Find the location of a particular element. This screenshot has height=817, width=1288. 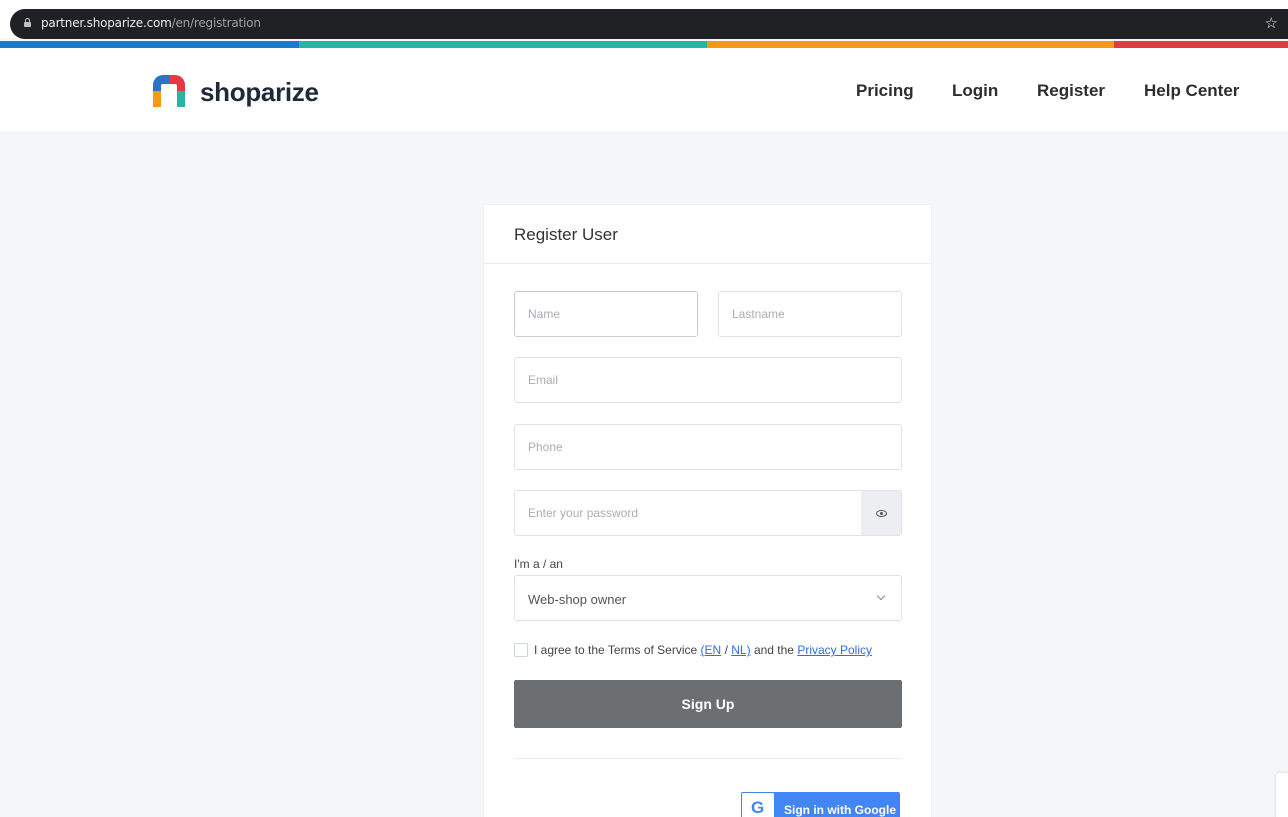

privacy-policy-link: Privacy Policy is located at coordinates (834, 650).